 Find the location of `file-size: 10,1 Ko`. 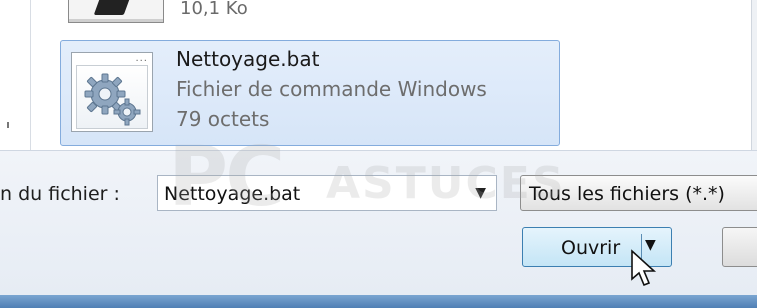

file-size: 10,1 Ko is located at coordinates (214, 9).